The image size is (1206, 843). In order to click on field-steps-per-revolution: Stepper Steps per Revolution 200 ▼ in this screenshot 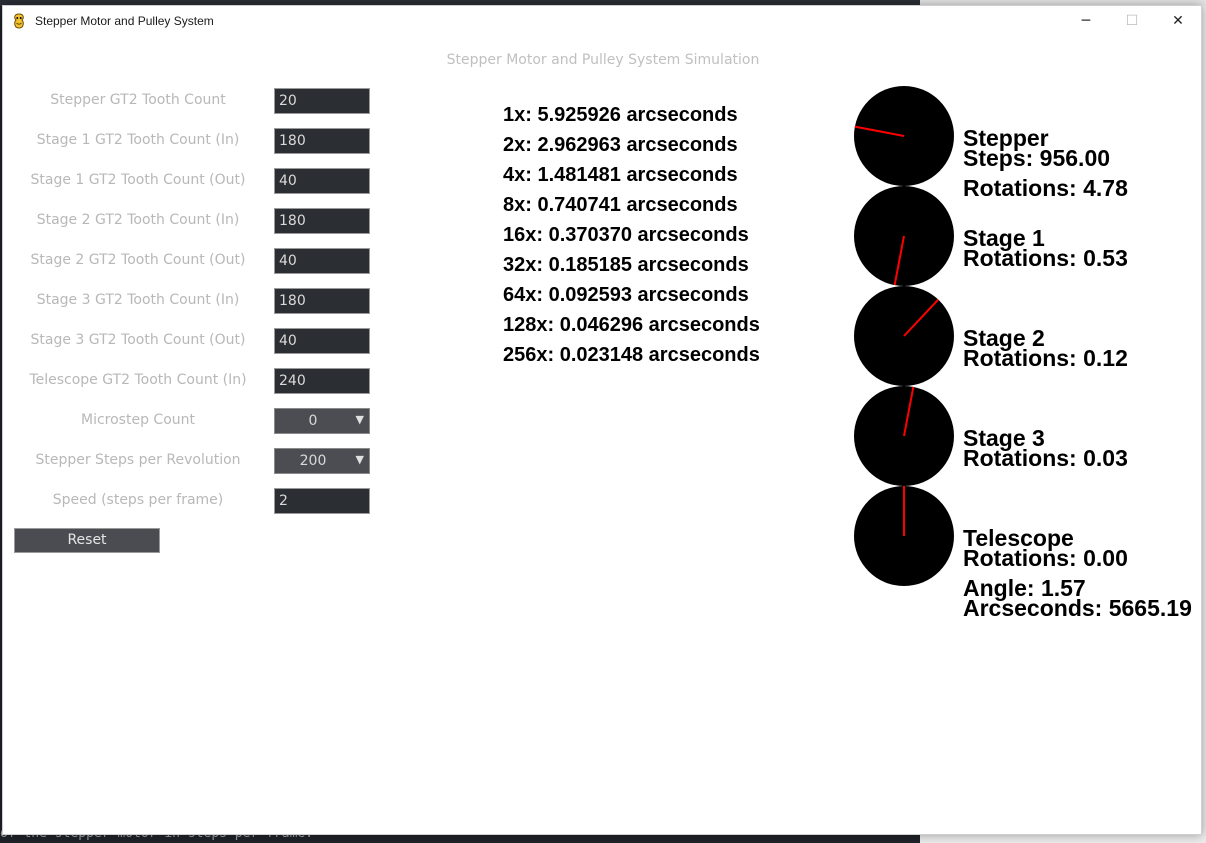, I will do `click(195, 461)`.